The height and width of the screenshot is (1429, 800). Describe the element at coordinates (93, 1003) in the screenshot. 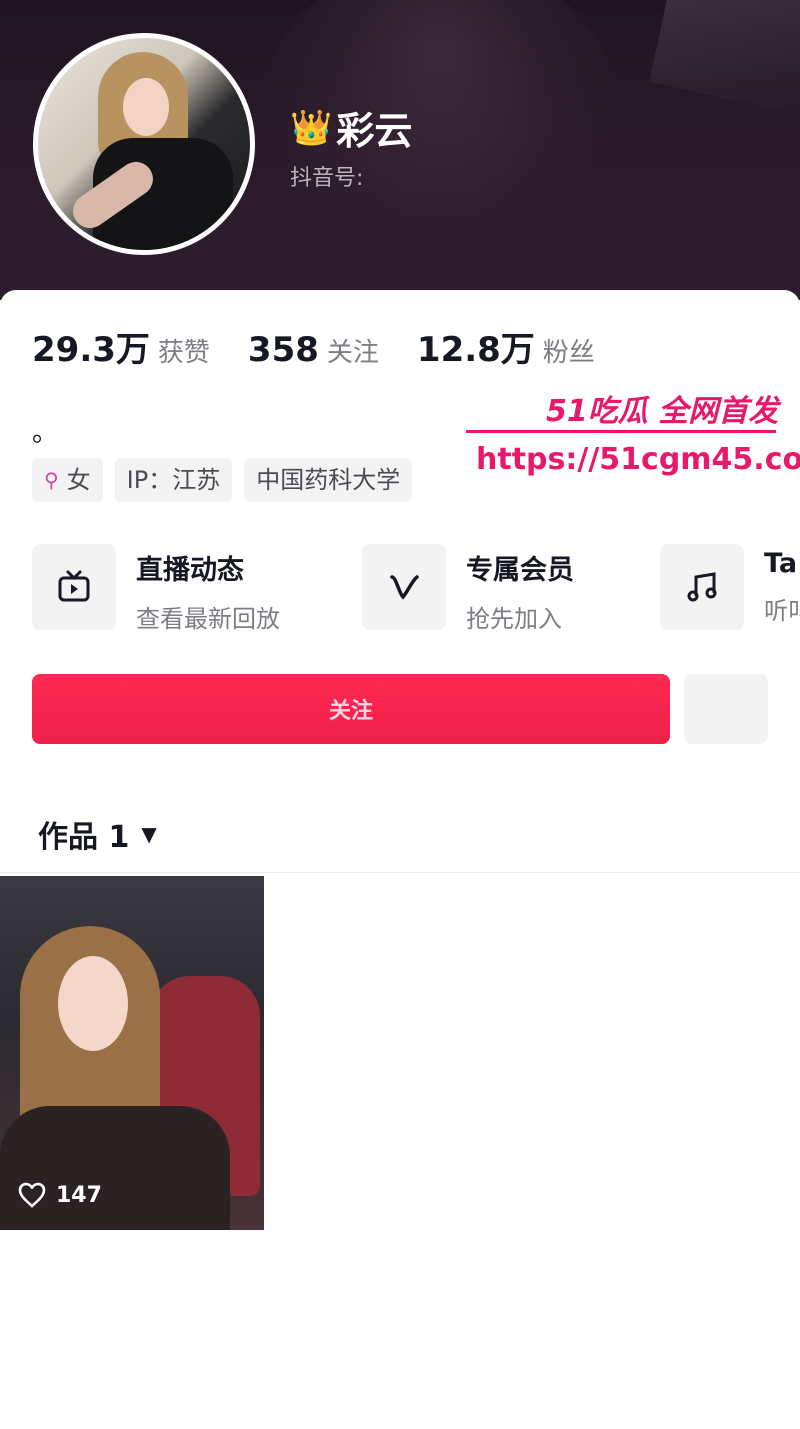

I see `thumbnail-face` at that location.